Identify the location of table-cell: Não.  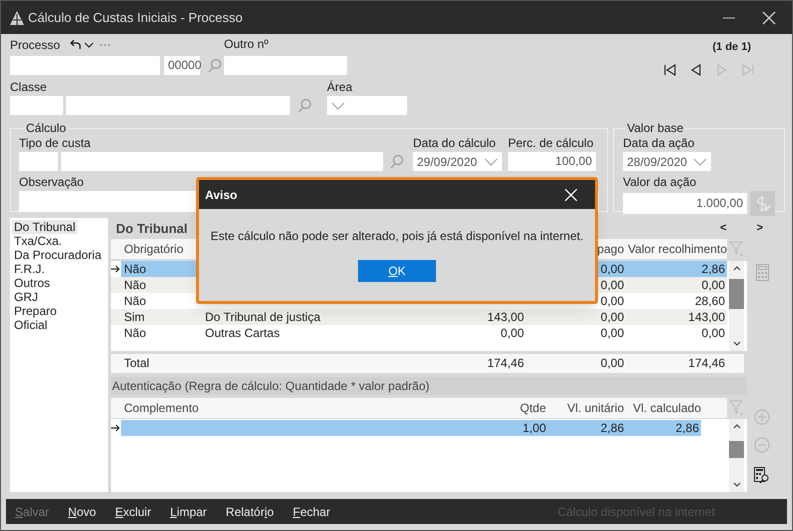
(160, 269).